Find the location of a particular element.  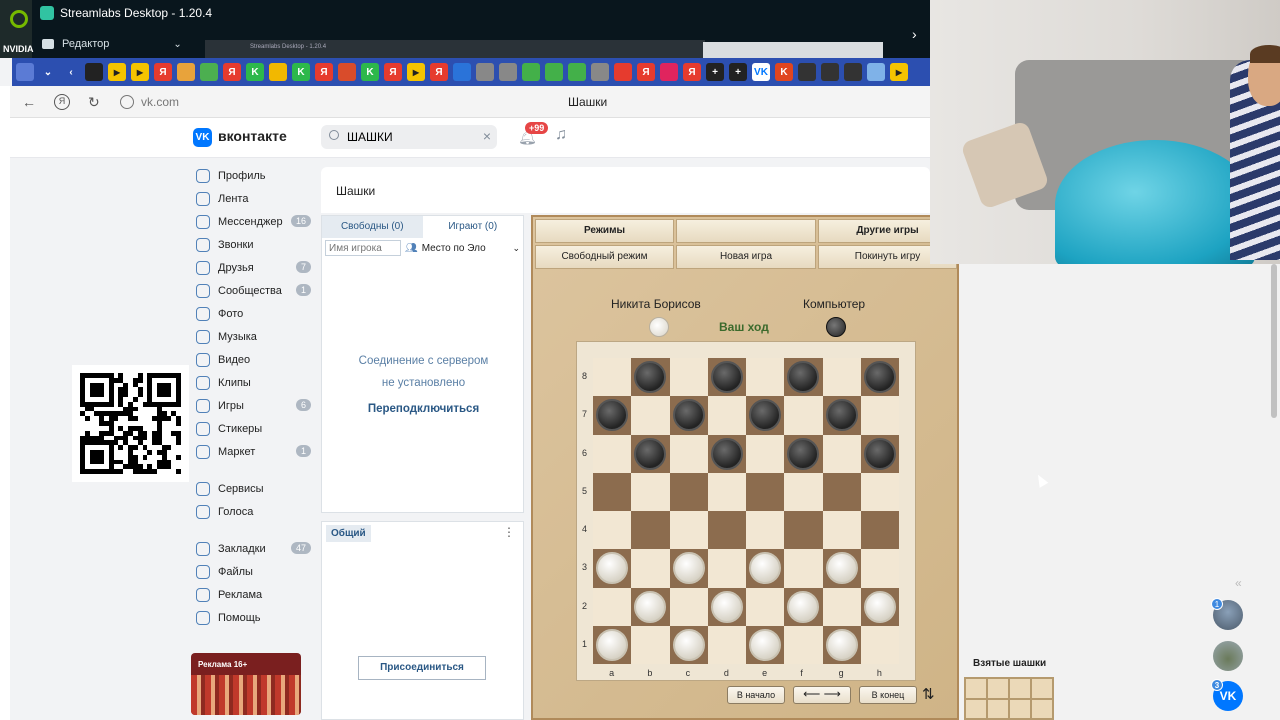

search-input is located at coordinates (412, 137).